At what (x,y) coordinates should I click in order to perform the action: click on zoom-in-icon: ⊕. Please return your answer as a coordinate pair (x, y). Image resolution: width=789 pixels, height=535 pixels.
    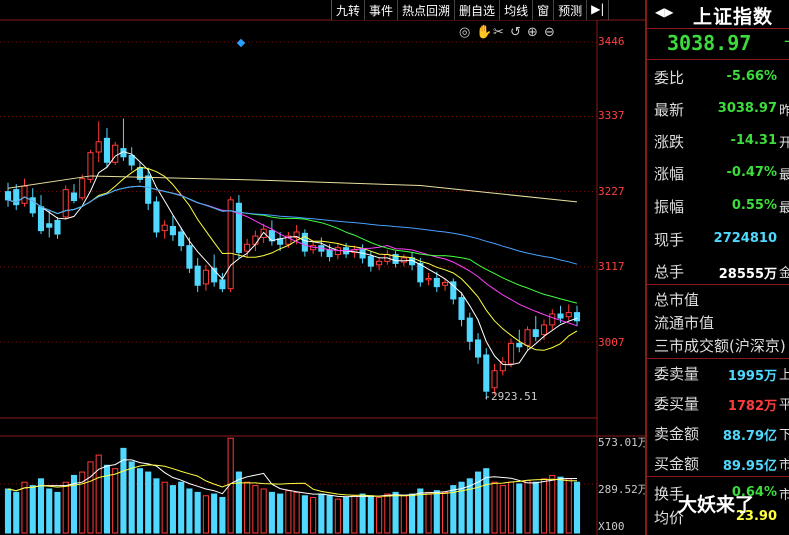
    Looking at the image, I should click on (532, 32).